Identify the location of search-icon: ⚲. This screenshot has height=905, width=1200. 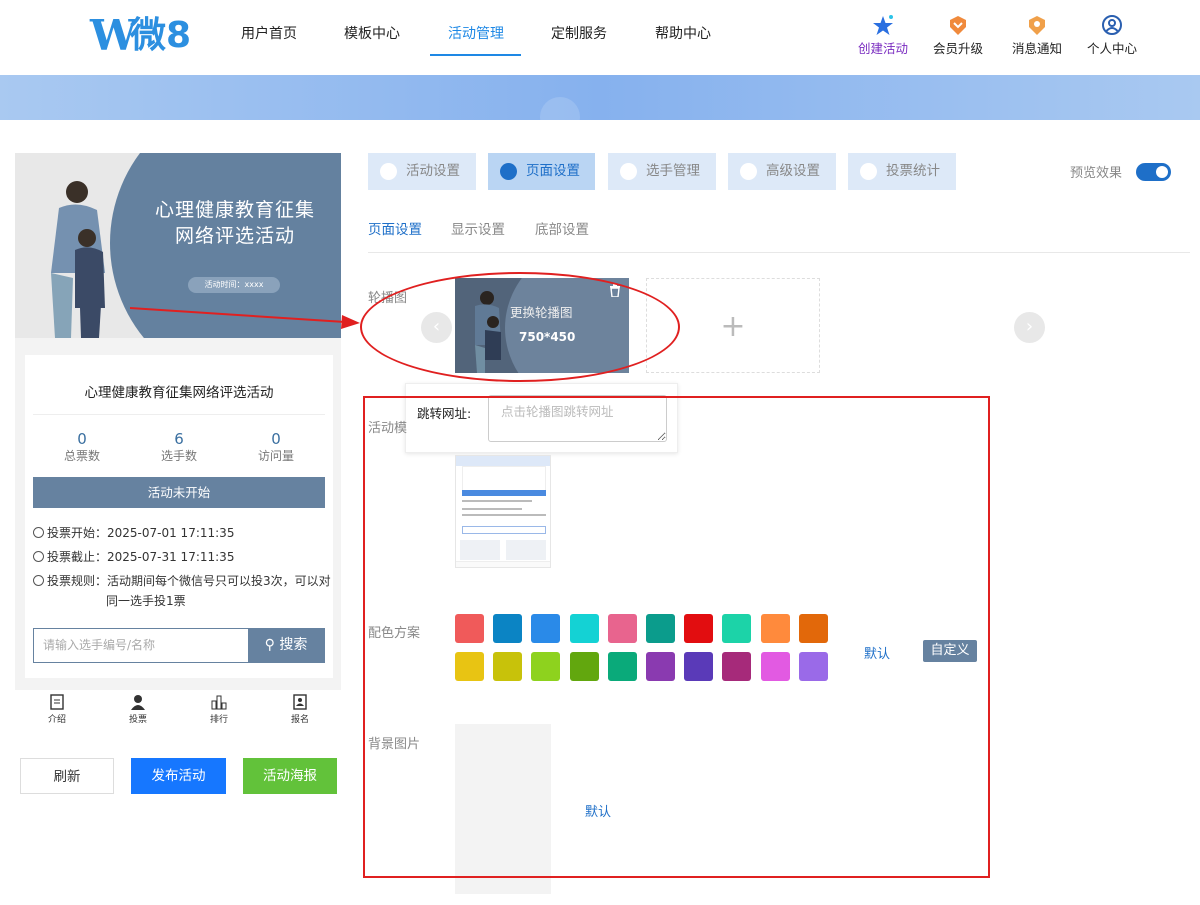
(269, 645).